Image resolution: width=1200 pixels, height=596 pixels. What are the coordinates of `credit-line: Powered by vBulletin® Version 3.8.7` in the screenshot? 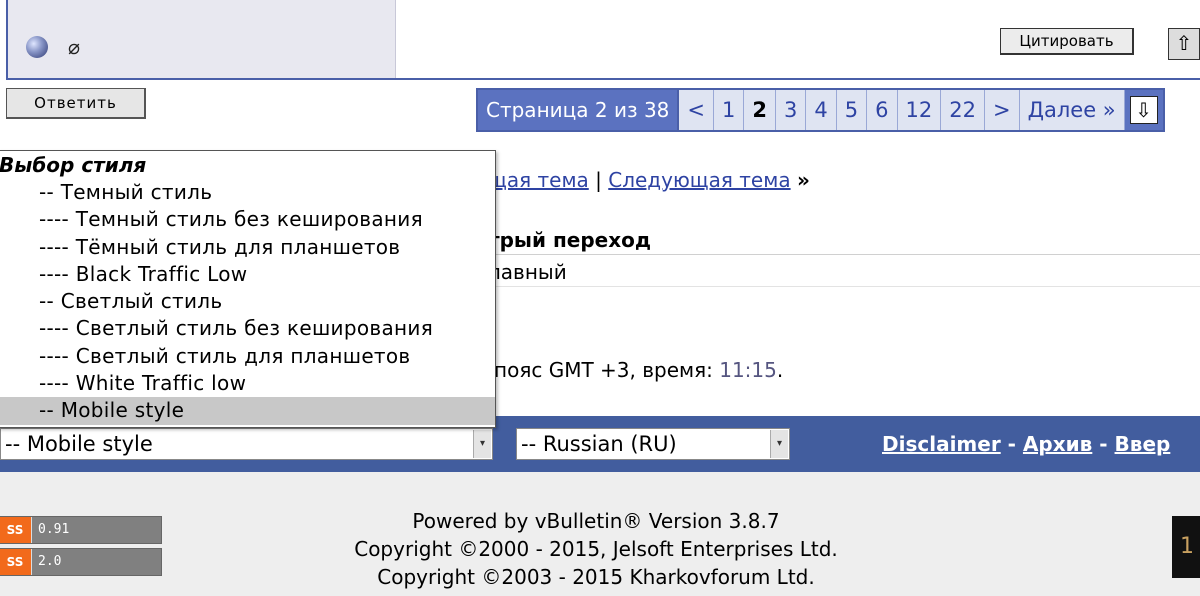 It's located at (596, 521).